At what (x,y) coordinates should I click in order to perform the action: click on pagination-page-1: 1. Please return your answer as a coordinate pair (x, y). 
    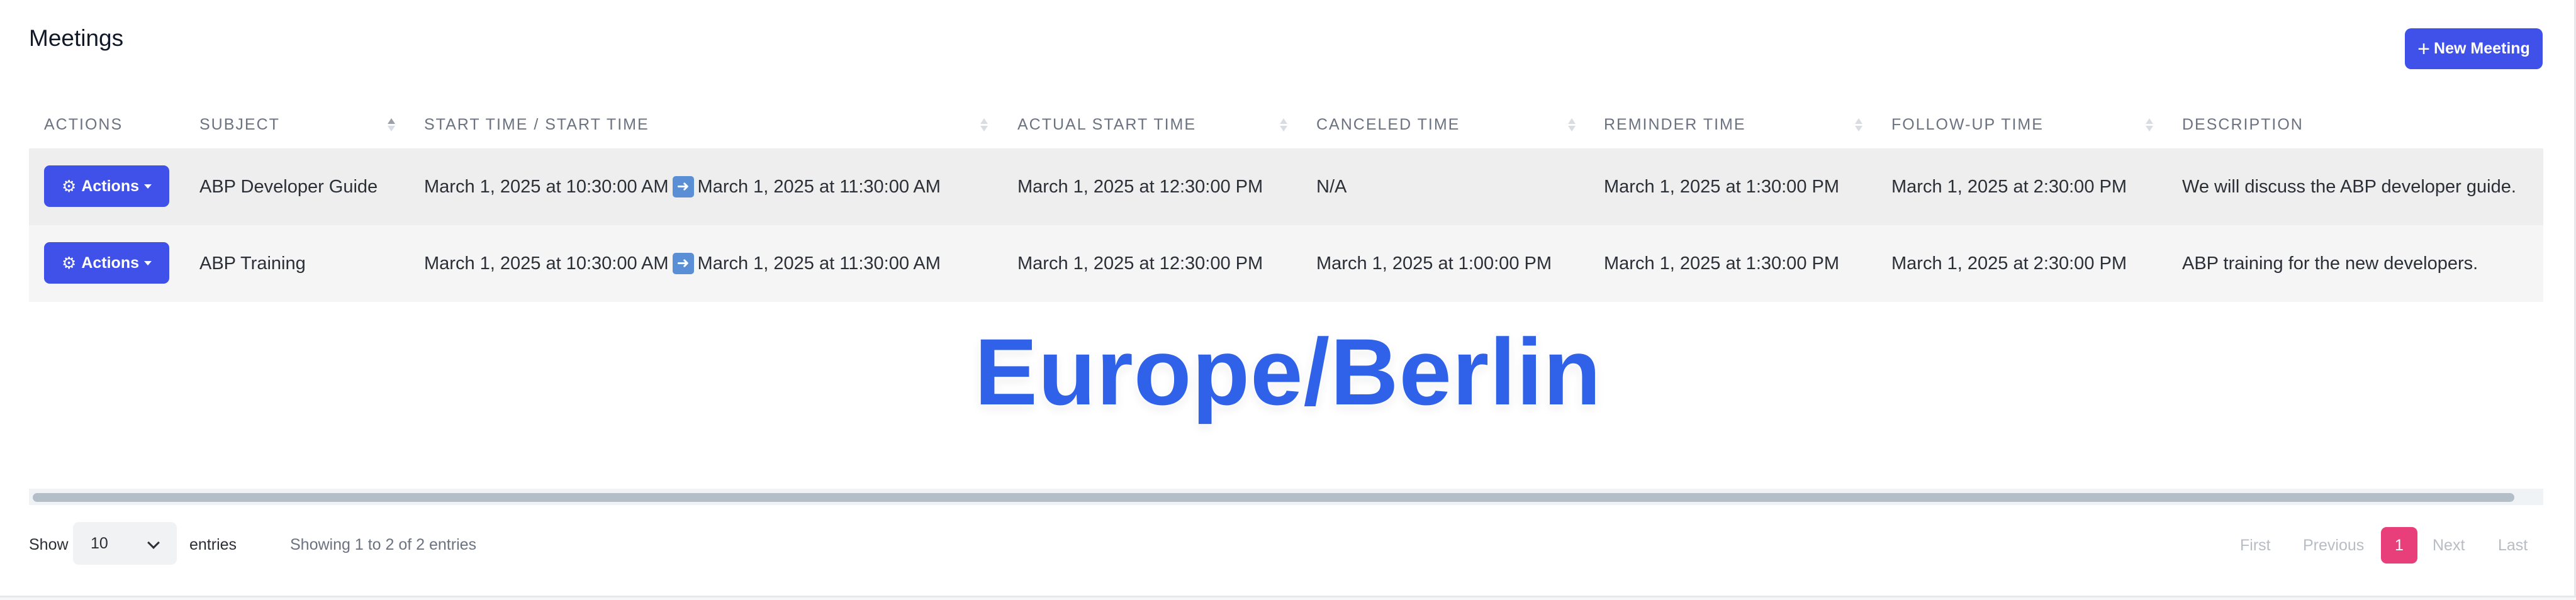
    Looking at the image, I should click on (2399, 545).